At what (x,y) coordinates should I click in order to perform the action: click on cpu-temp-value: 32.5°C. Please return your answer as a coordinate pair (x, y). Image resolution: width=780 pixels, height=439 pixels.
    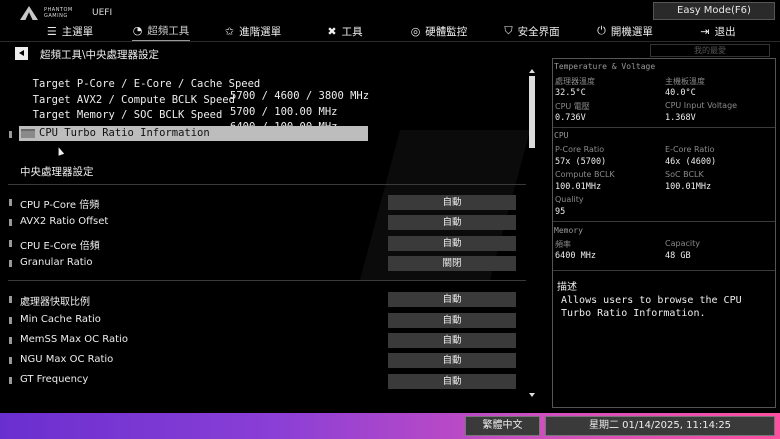
    Looking at the image, I should click on (570, 93).